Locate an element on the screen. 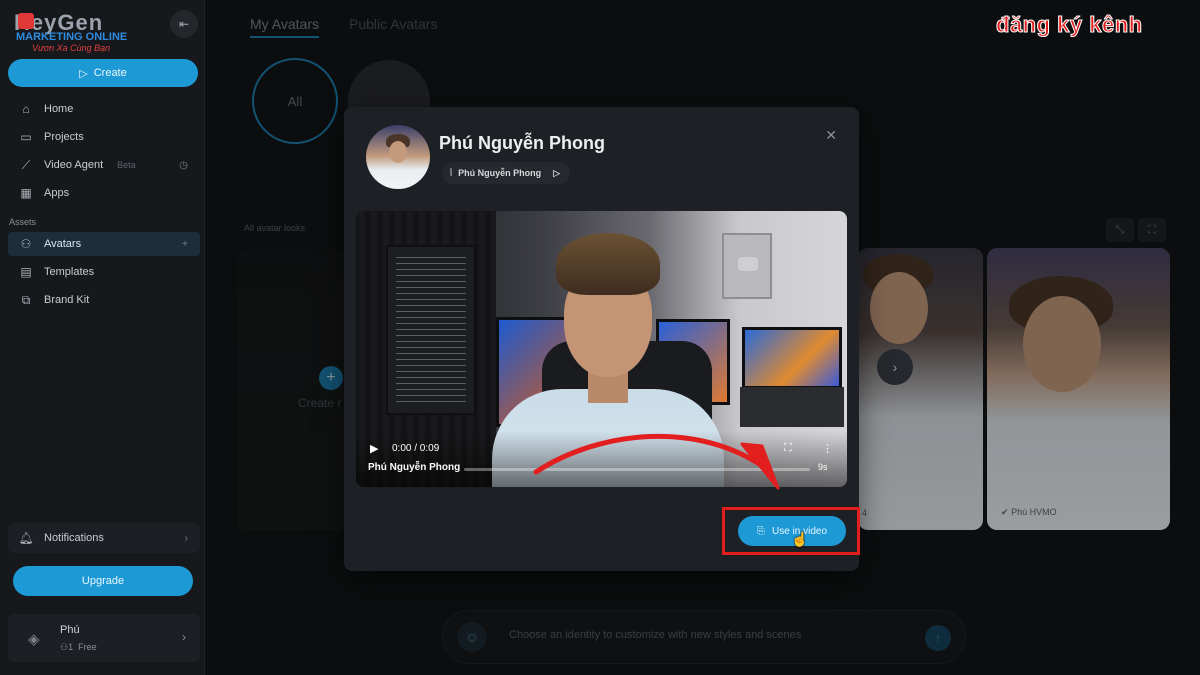  projects-icon: ▭ is located at coordinates (26, 137).